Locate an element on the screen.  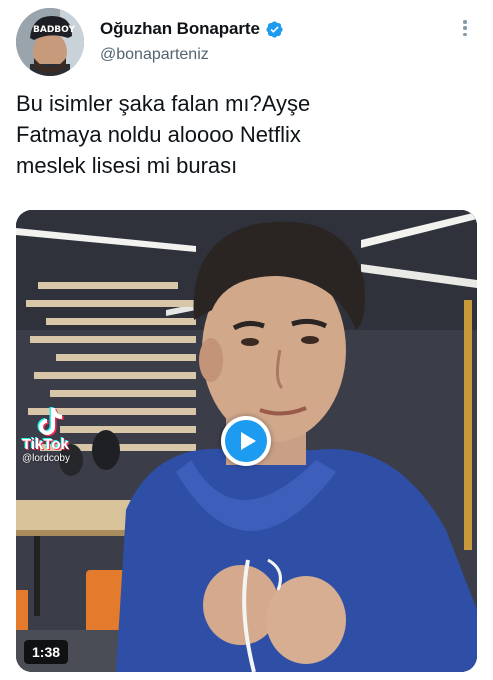
name-row: Oğuzhan Bonaparte is located at coordinates (192, 29).